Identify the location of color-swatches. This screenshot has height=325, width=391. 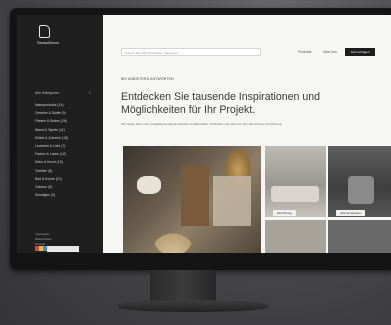
(41, 248).